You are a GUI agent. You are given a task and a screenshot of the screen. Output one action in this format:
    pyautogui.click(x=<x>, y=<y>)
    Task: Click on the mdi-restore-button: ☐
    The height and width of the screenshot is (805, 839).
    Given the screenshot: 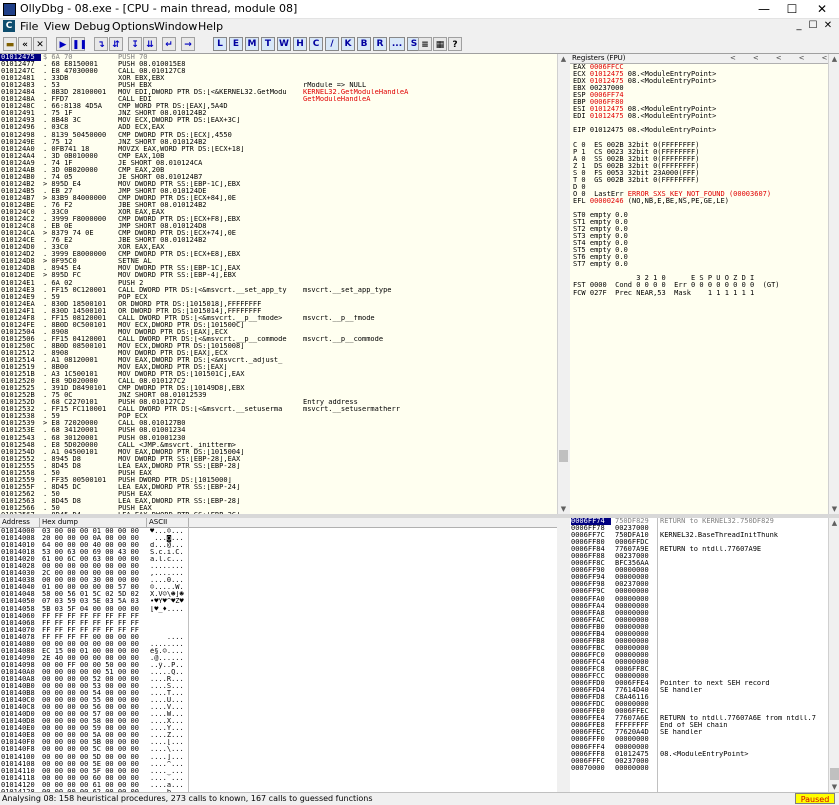 What is the action you would take?
    pyautogui.click(x=813, y=25)
    